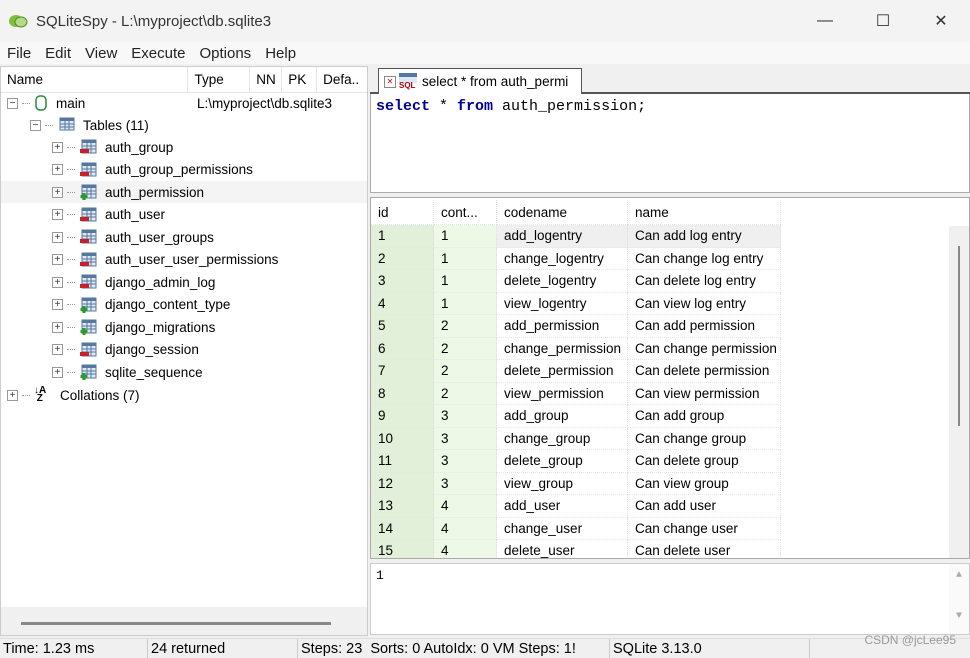 This screenshot has height=658, width=970. Describe the element at coordinates (562, 348) in the screenshot. I see `cell-codename: change_permission` at that location.